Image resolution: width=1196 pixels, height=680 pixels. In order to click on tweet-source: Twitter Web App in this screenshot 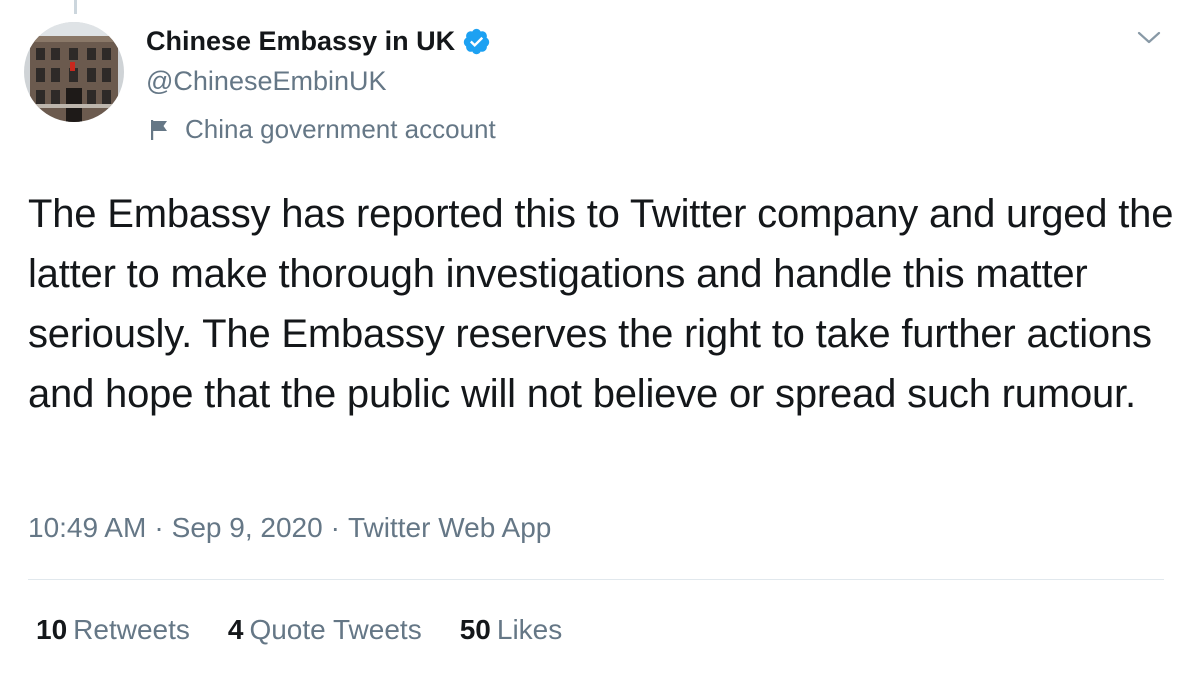, I will do `click(449, 527)`.